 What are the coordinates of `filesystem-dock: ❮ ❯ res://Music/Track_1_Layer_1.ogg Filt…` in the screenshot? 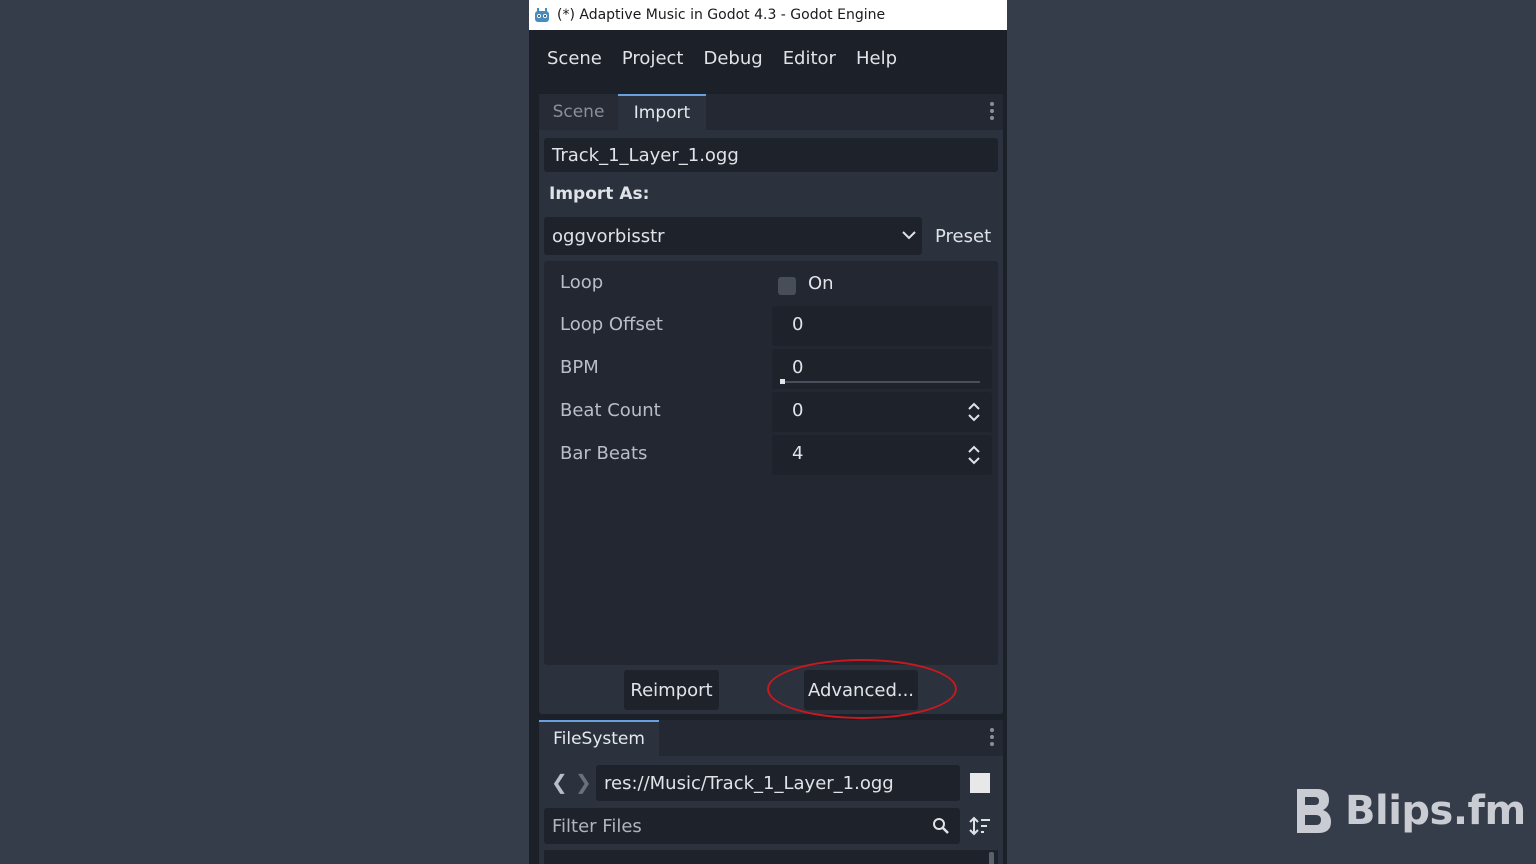 It's located at (771, 810).